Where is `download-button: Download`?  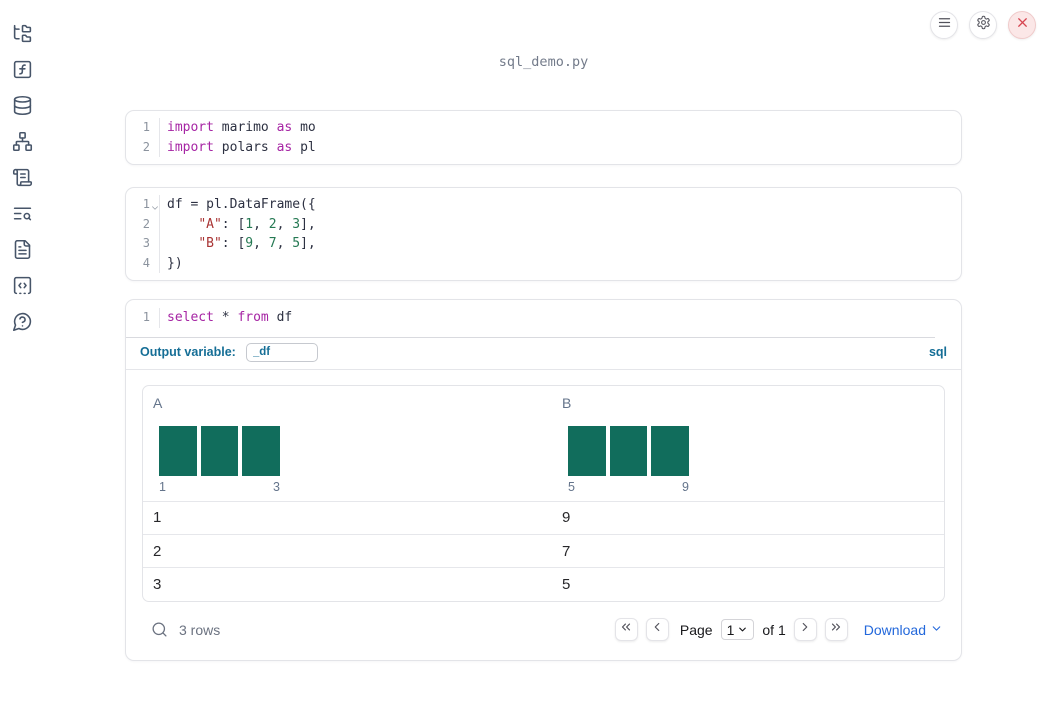
download-button: Download is located at coordinates (903, 630).